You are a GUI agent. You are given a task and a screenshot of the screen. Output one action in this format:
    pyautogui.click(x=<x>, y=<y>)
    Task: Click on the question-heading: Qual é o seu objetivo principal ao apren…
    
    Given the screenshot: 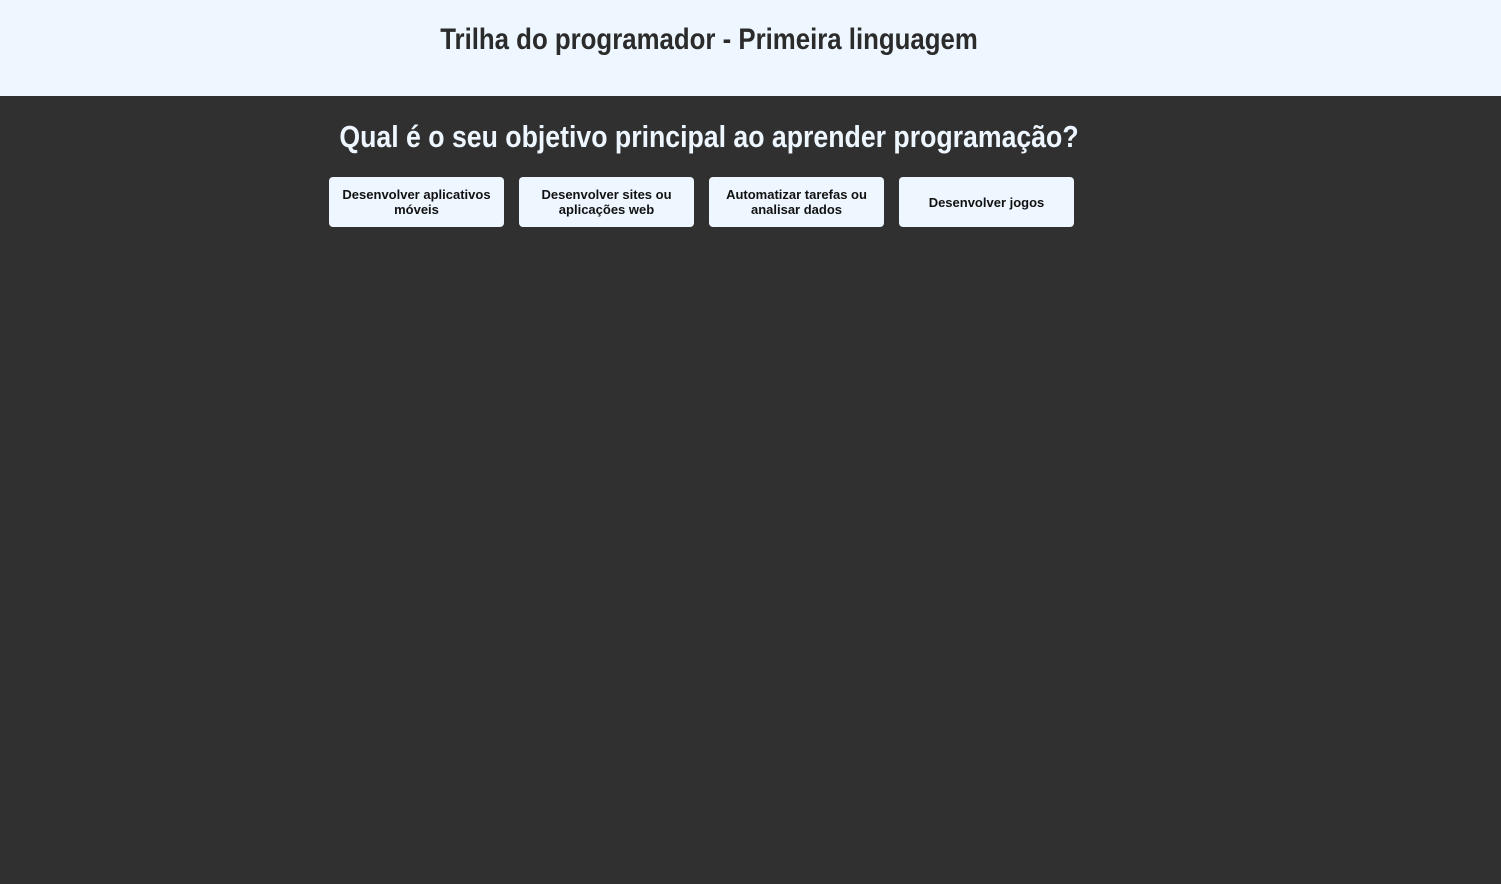 What is the action you would take?
    pyautogui.click(x=709, y=136)
    